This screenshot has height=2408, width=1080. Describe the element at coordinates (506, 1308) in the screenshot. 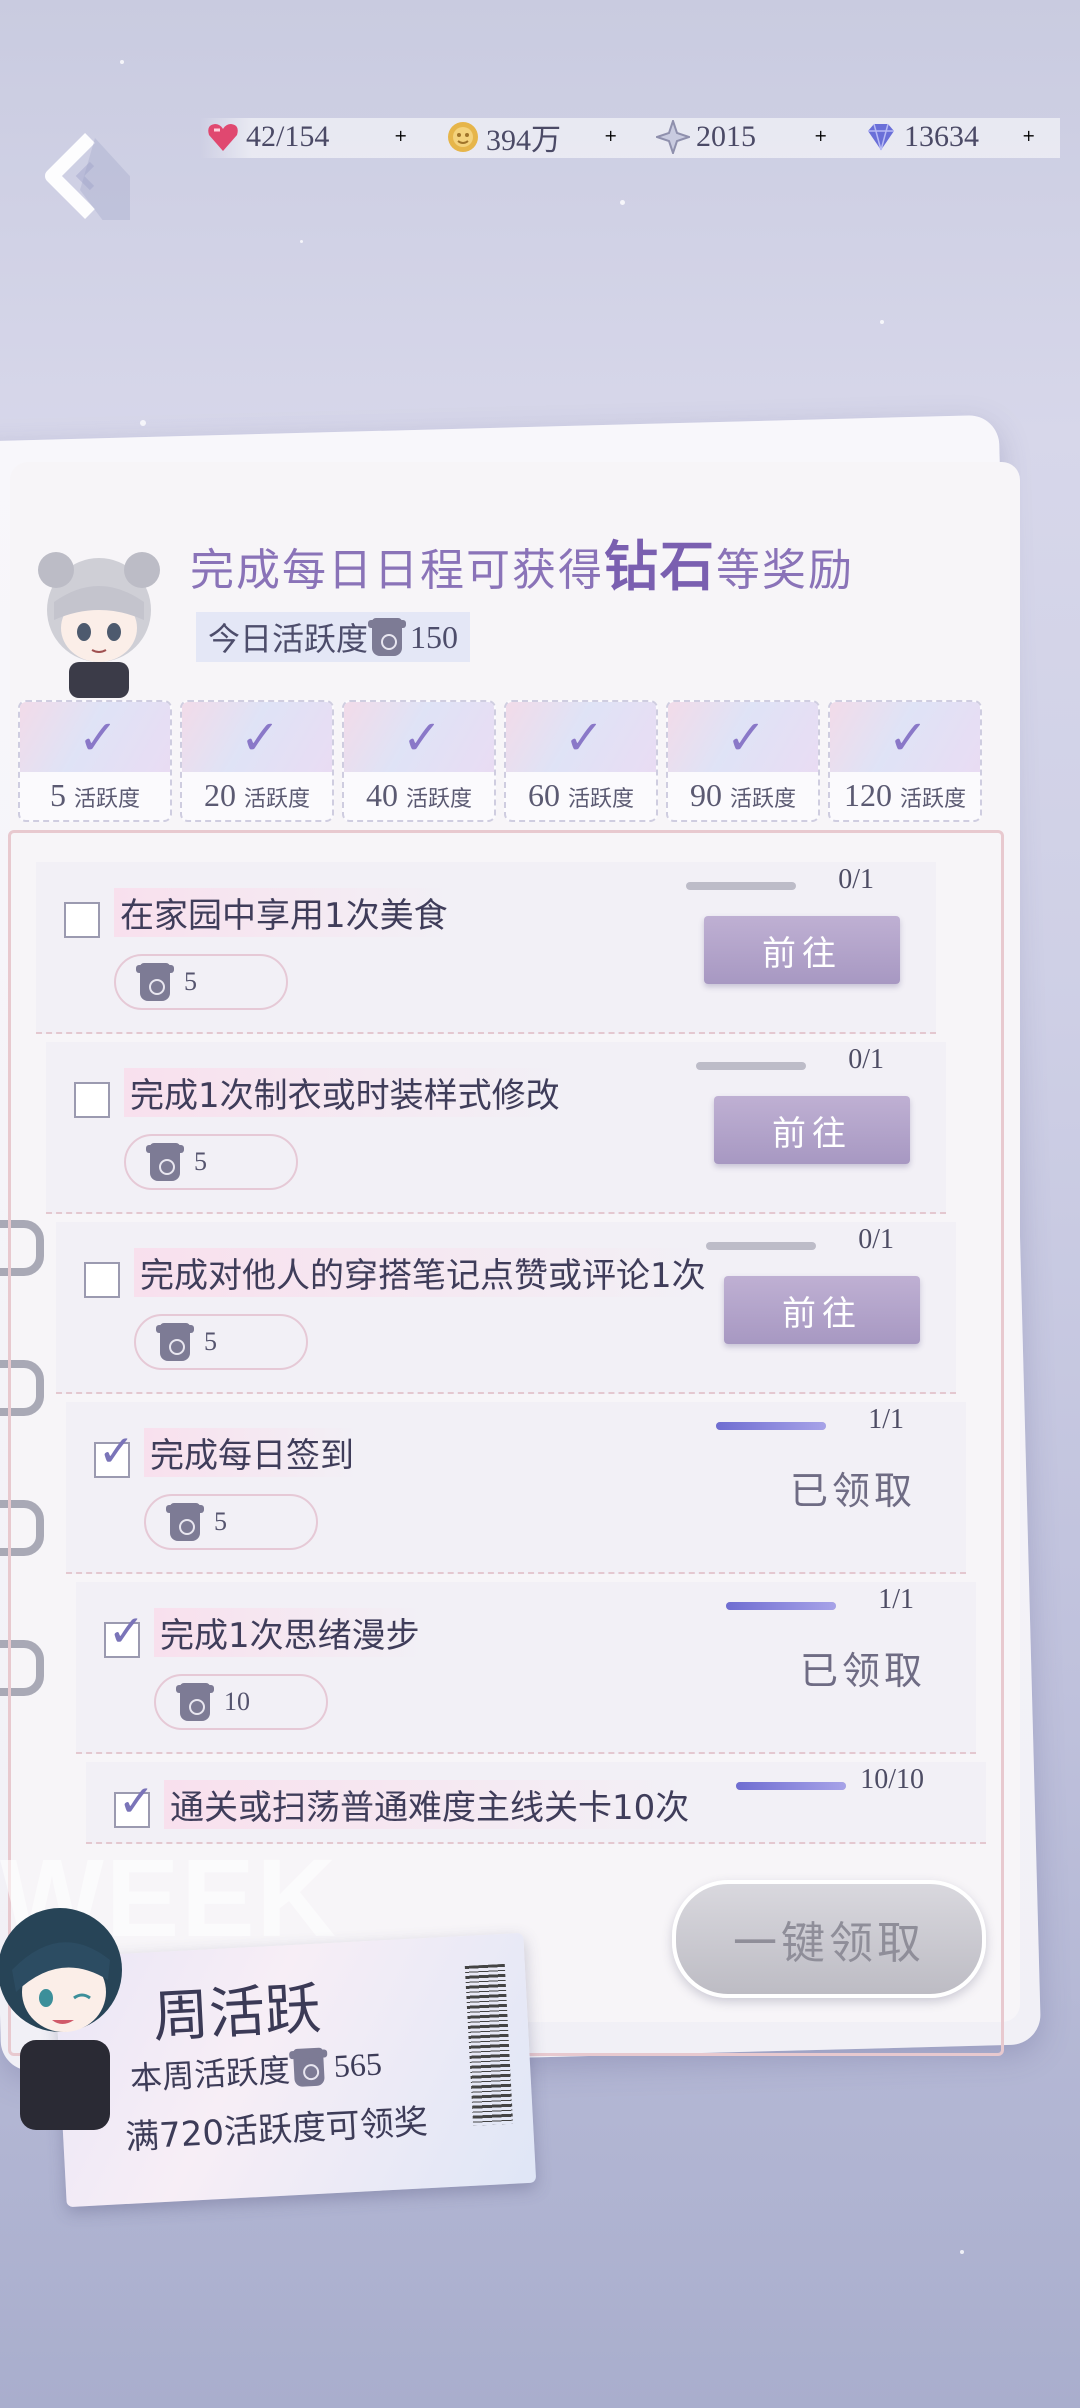

I see `task-row: 完成对他人的穿搭笔记点赞或评论1次 5 0/1 前往` at that location.